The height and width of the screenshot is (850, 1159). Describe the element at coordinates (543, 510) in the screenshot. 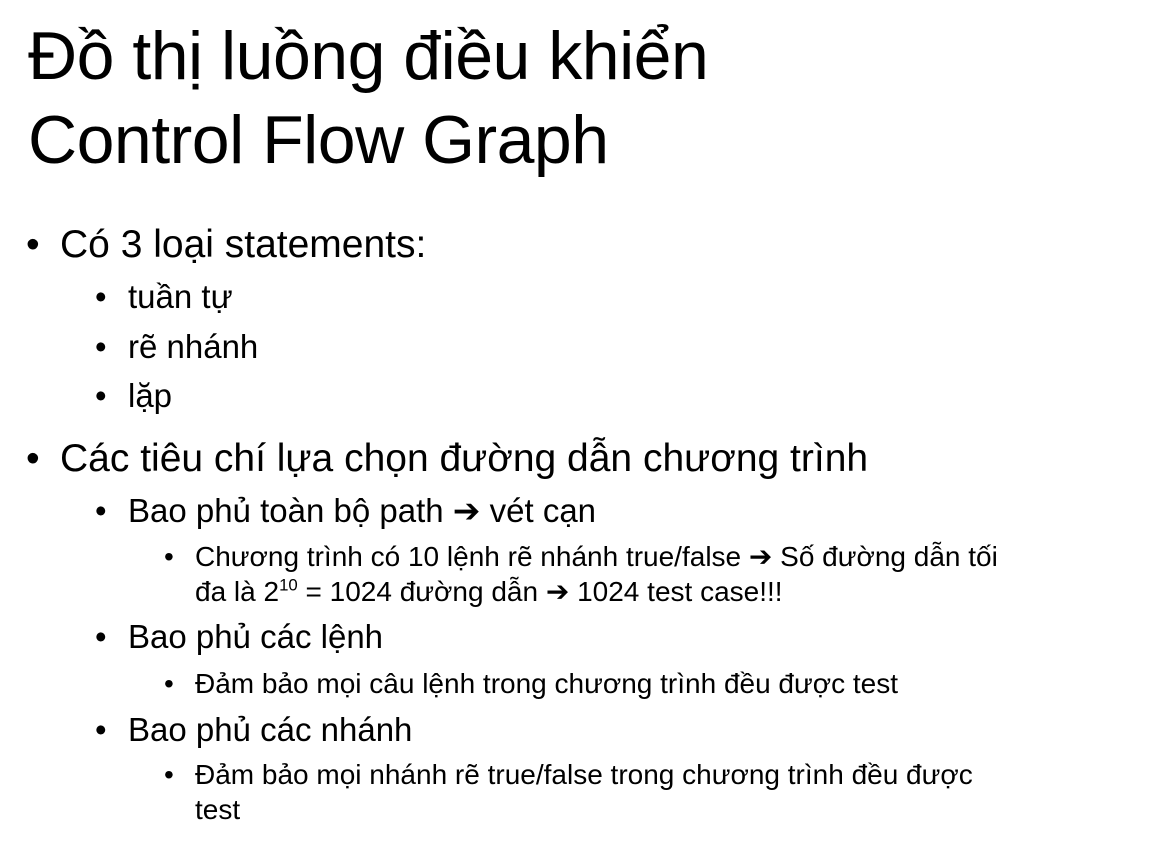

I see `path-coverage-result: vét cạn` at that location.